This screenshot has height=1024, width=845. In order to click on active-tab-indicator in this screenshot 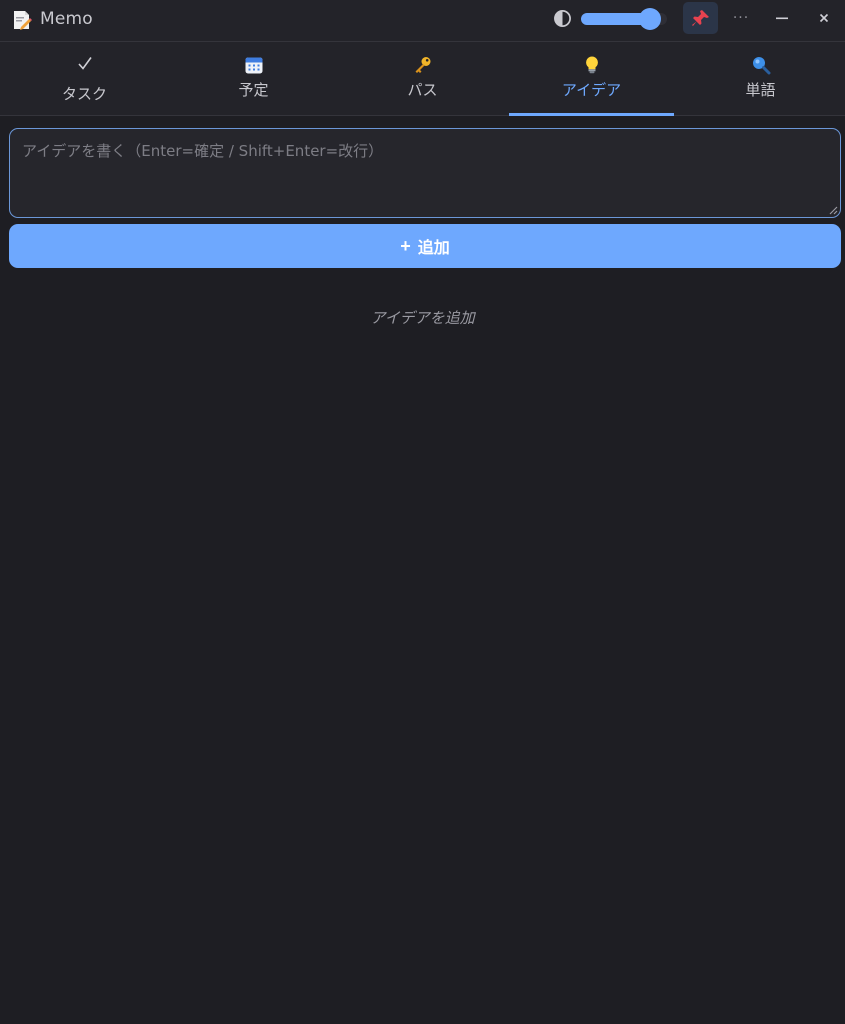, I will do `click(591, 114)`.